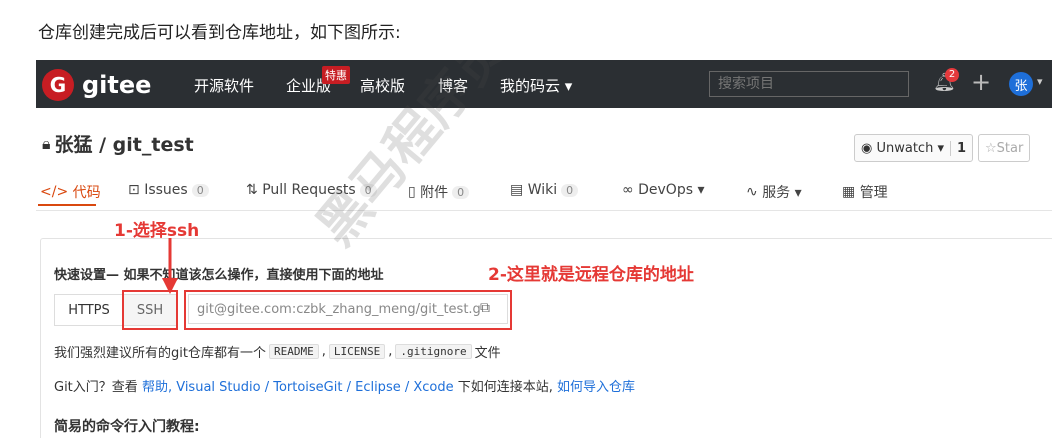 The image size is (1052, 438). Describe the element at coordinates (991, 148) in the screenshot. I see `star-icon: ☆` at that location.